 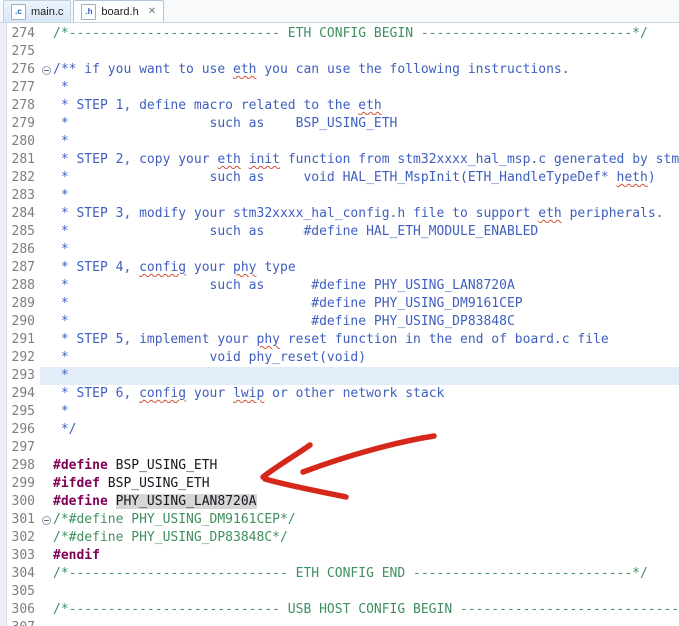 I want to click on code-line: 305, so click(x=339, y=592).